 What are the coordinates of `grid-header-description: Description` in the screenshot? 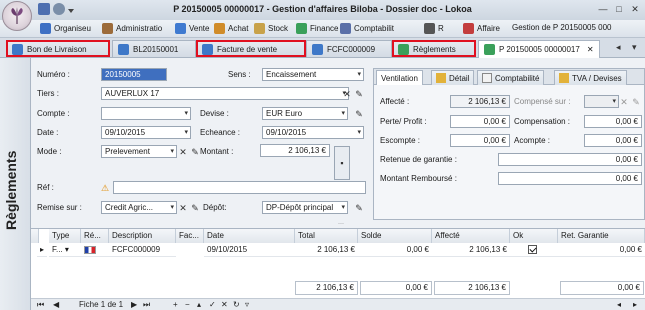 It's located at (142, 236).